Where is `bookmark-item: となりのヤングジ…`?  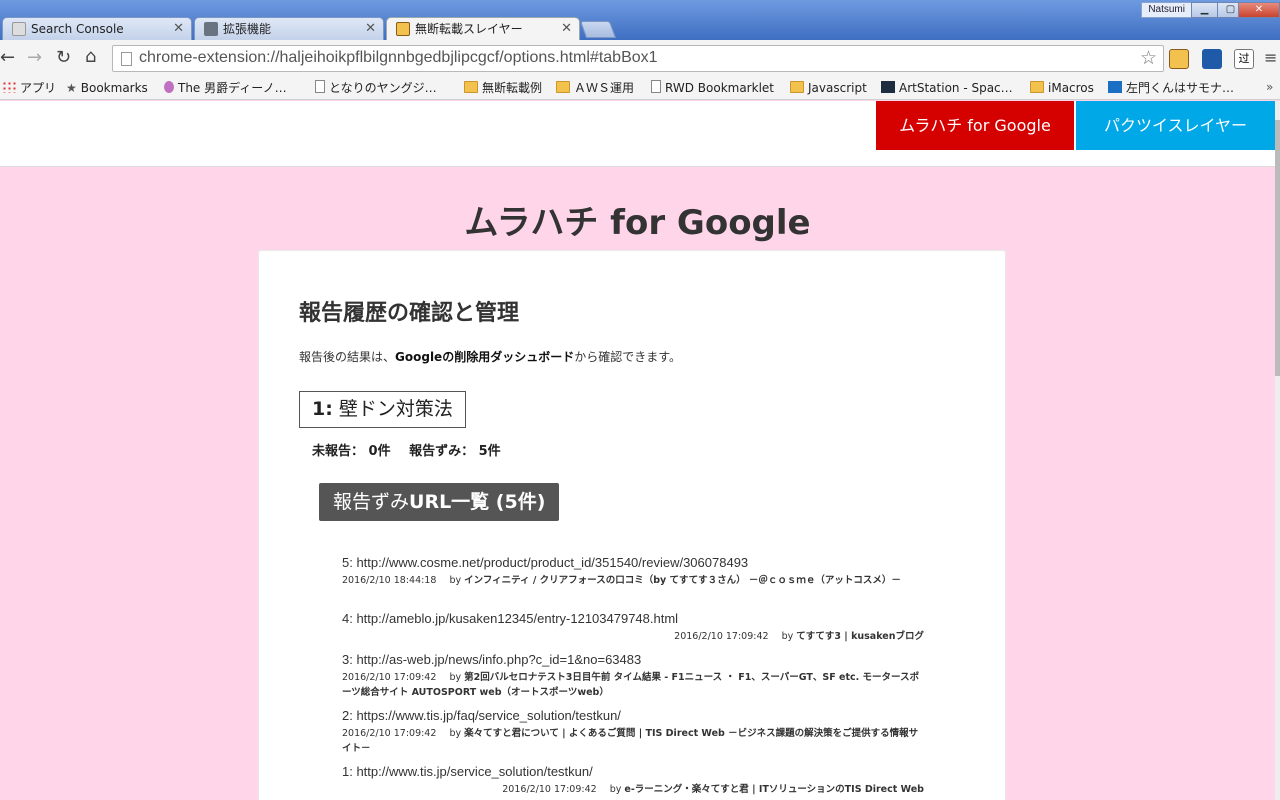
bookmark-item: となりのヤングジ… is located at coordinates (376, 88).